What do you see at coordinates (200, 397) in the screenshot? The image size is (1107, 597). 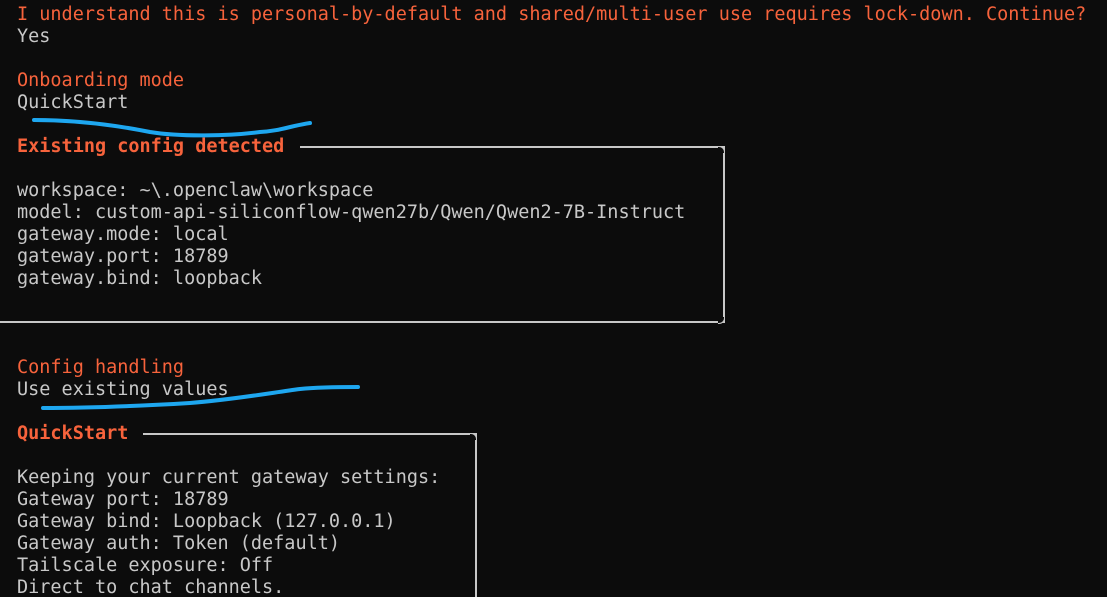 I see `annotation-underline-existing-values` at bounding box center [200, 397].